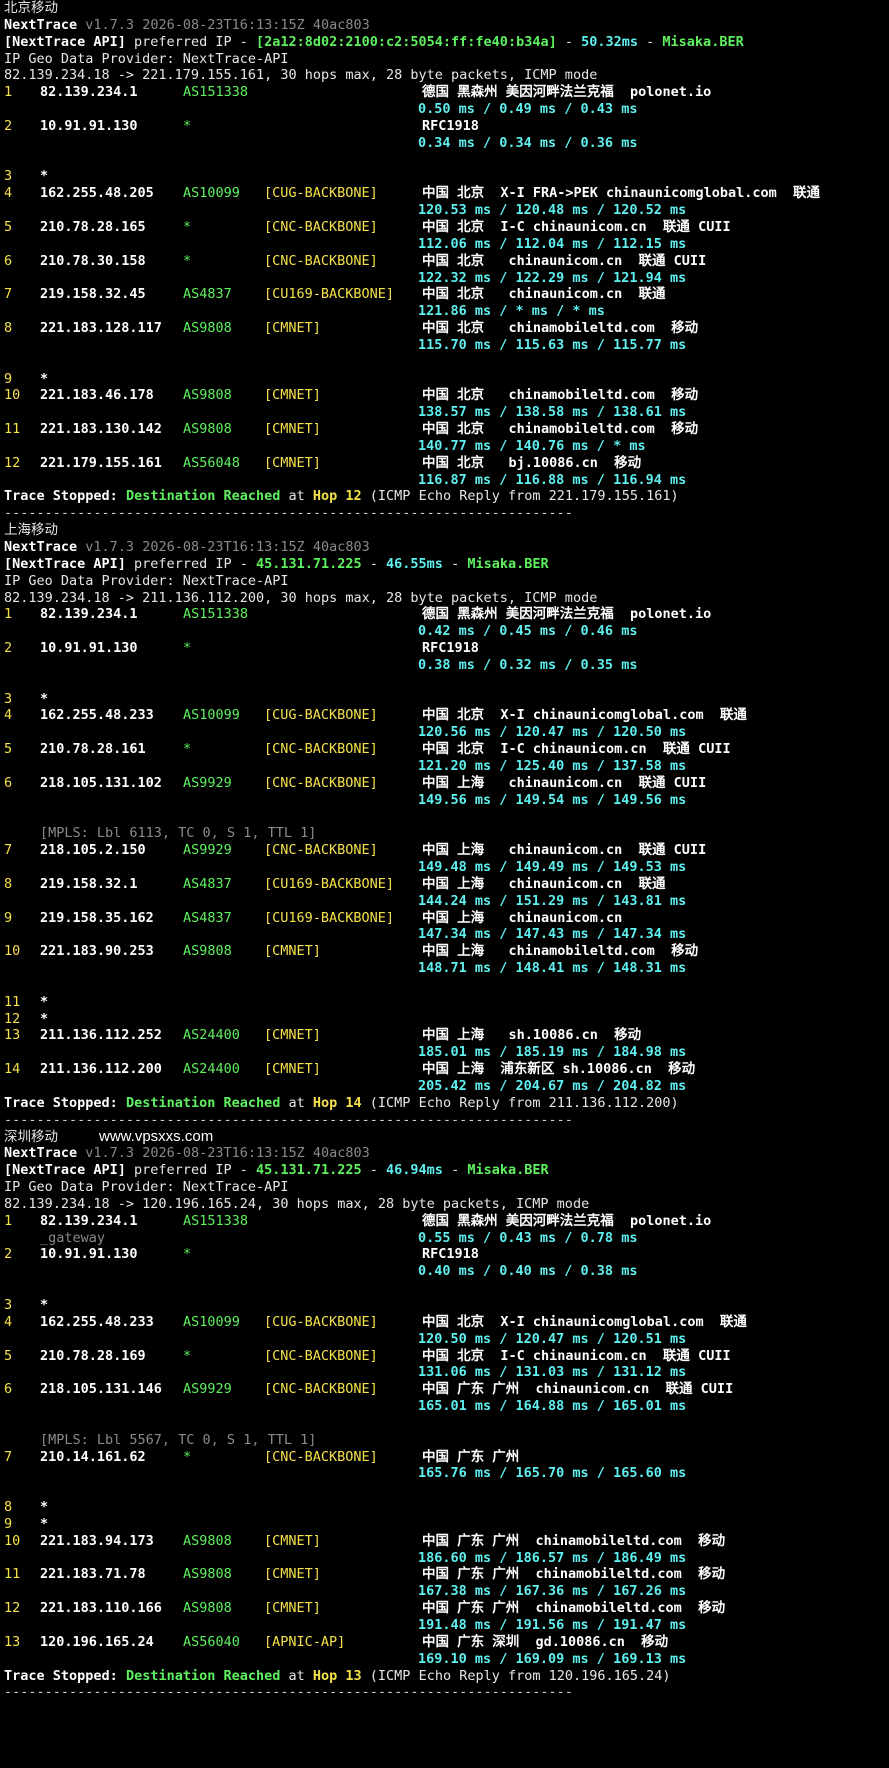 The width and height of the screenshot is (889, 1768). What do you see at coordinates (446, 766) in the screenshot?
I see `hop-rtt-row: 121.20 ms / 125.40 ms / 137.58 ms` at bounding box center [446, 766].